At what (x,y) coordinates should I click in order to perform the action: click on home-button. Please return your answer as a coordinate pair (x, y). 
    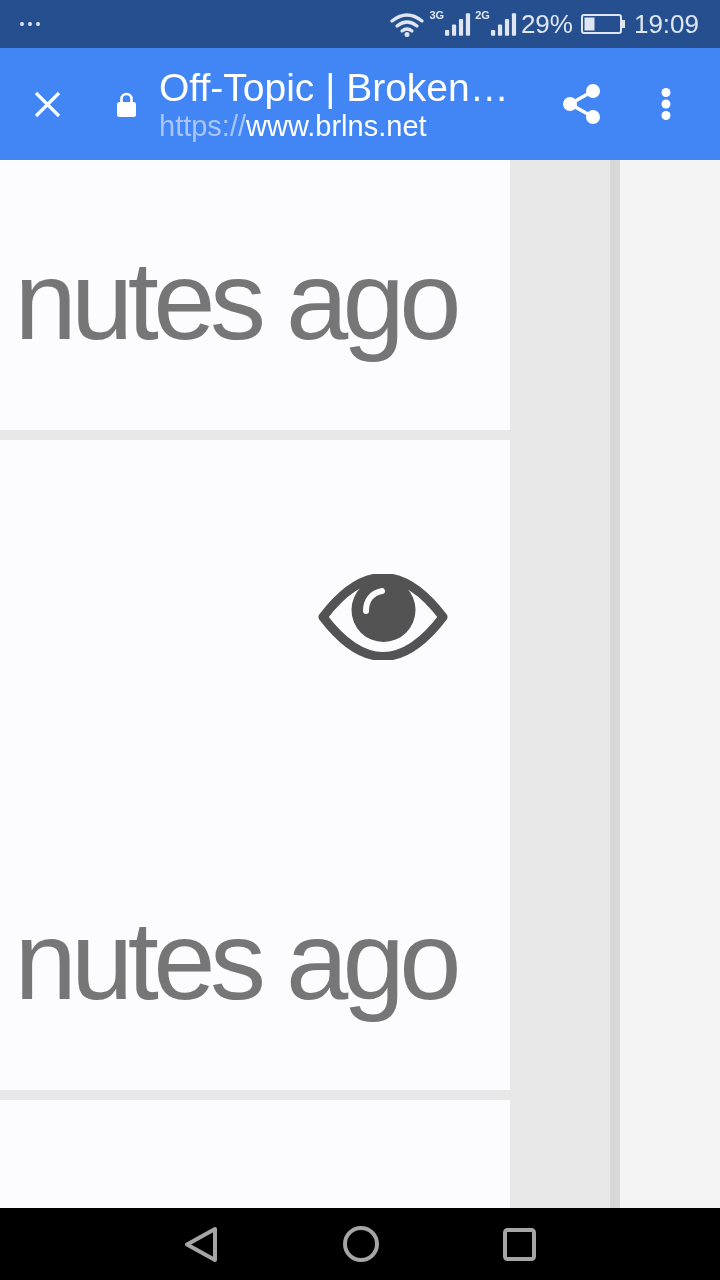
    Looking at the image, I should click on (361, 1244).